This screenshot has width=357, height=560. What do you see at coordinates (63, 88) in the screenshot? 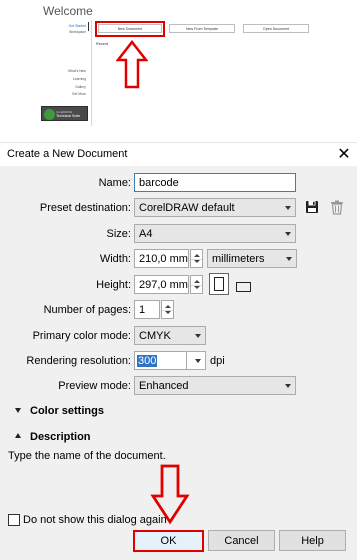
I see `nav-gallery: Gallery` at bounding box center [63, 88].